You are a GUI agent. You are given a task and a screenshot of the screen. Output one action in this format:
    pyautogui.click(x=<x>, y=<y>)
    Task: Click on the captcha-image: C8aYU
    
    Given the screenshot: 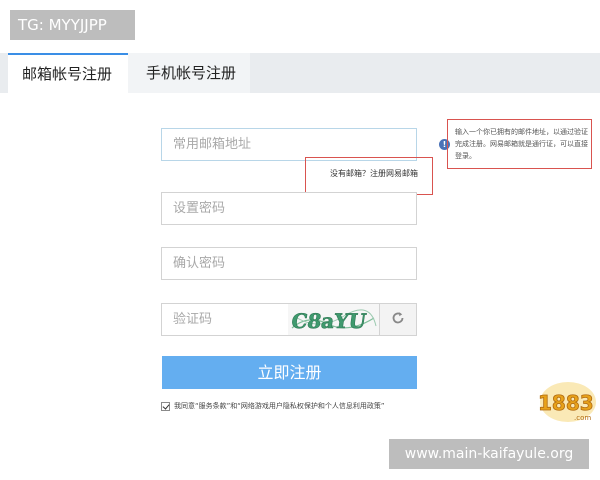 What is the action you would take?
    pyautogui.click(x=333, y=319)
    